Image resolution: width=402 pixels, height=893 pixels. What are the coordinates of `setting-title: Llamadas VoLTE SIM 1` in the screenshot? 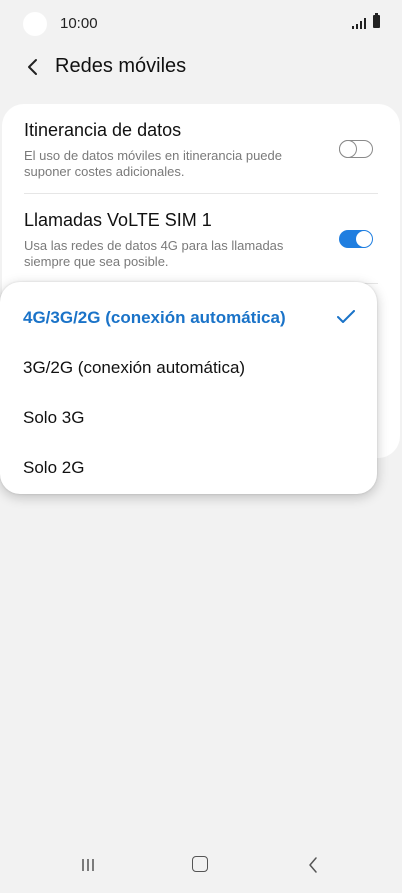 It's located at (118, 220).